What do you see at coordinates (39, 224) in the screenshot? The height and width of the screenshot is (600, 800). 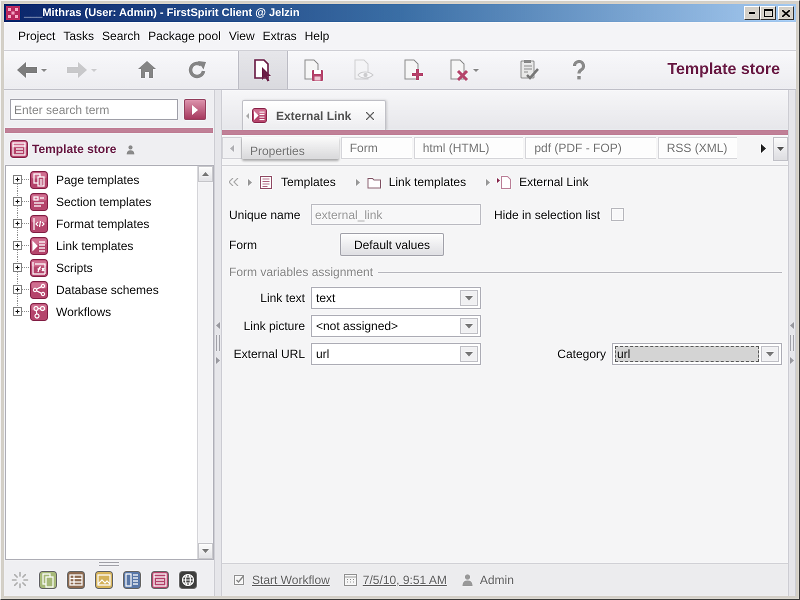 I see `code-tile-icon` at bounding box center [39, 224].